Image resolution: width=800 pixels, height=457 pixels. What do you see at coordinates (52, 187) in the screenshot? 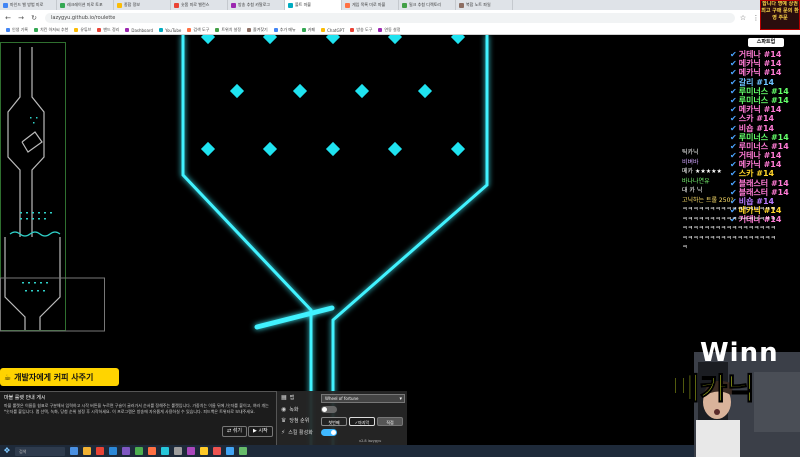
I see `minimap` at bounding box center [52, 187].